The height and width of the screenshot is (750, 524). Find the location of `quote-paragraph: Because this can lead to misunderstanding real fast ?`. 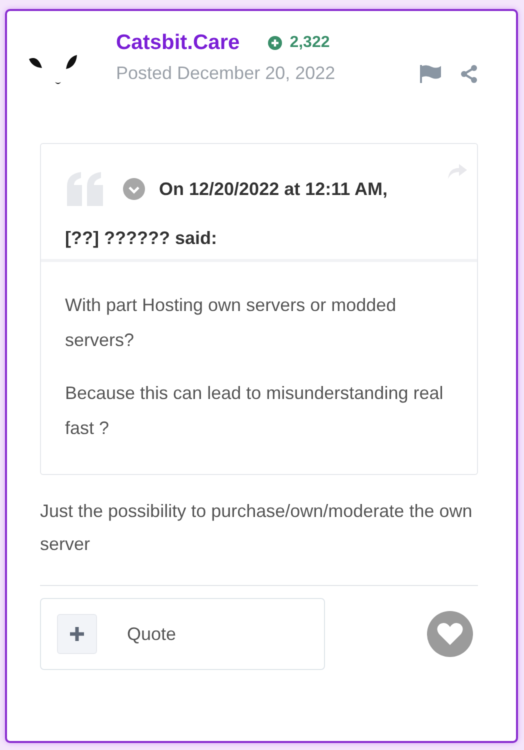

quote-paragraph: Because this can lead to misunderstanding real fast ? is located at coordinates (254, 411).